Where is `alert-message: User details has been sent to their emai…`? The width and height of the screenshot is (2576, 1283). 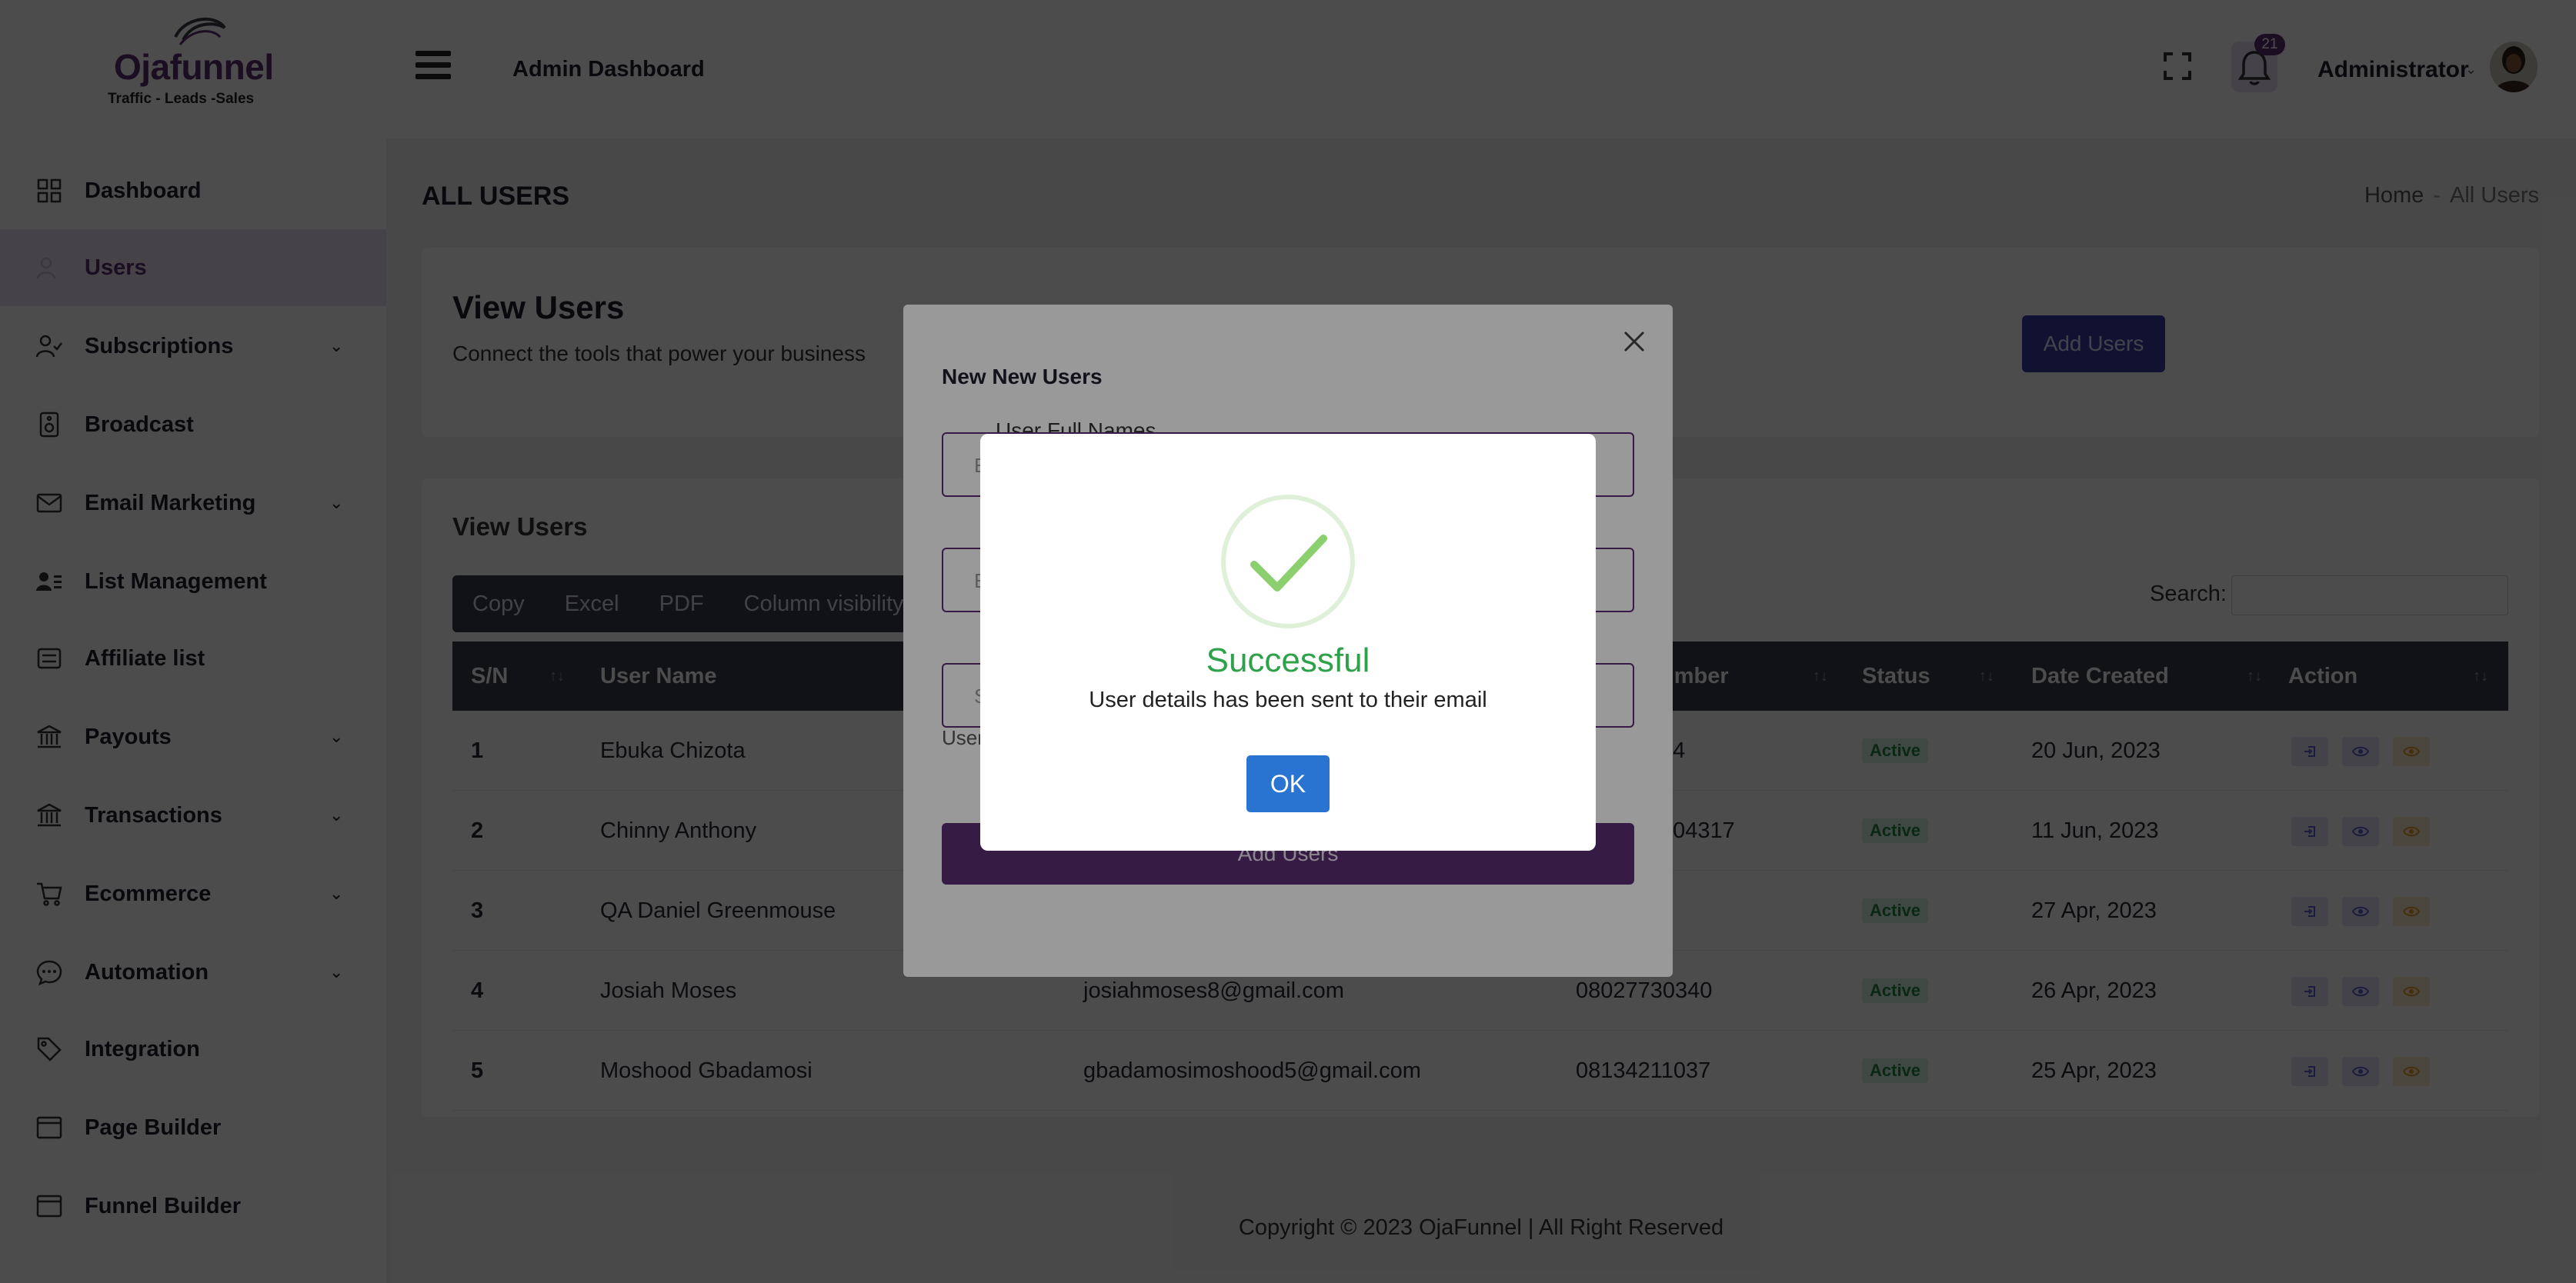 alert-message: User details has been sent to their emai… is located at coordinates (1288, 700).